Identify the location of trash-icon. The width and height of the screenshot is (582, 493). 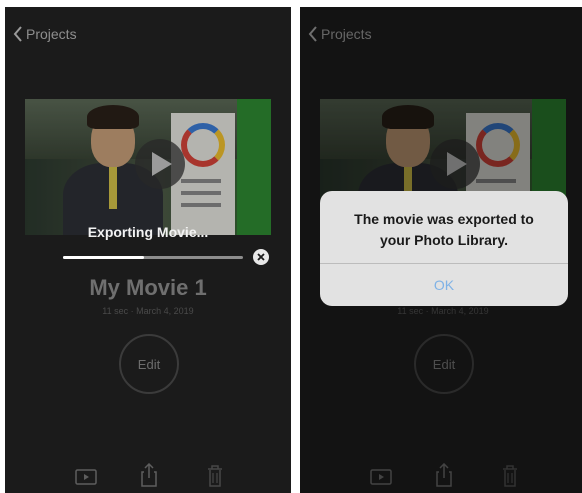
(215, 476).